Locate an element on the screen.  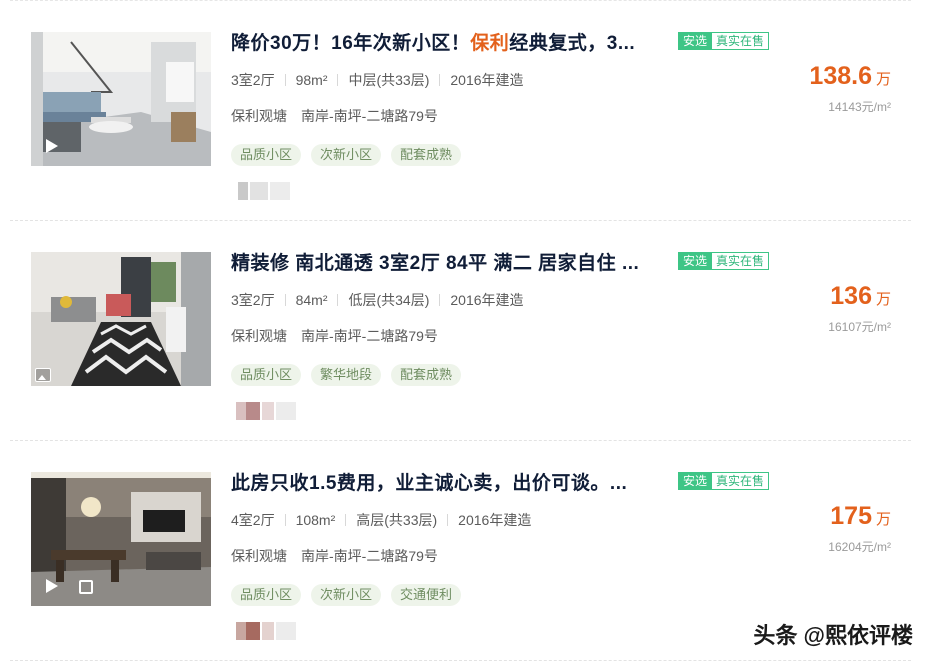
price-value: 175 is located at coordinates (851, 516).